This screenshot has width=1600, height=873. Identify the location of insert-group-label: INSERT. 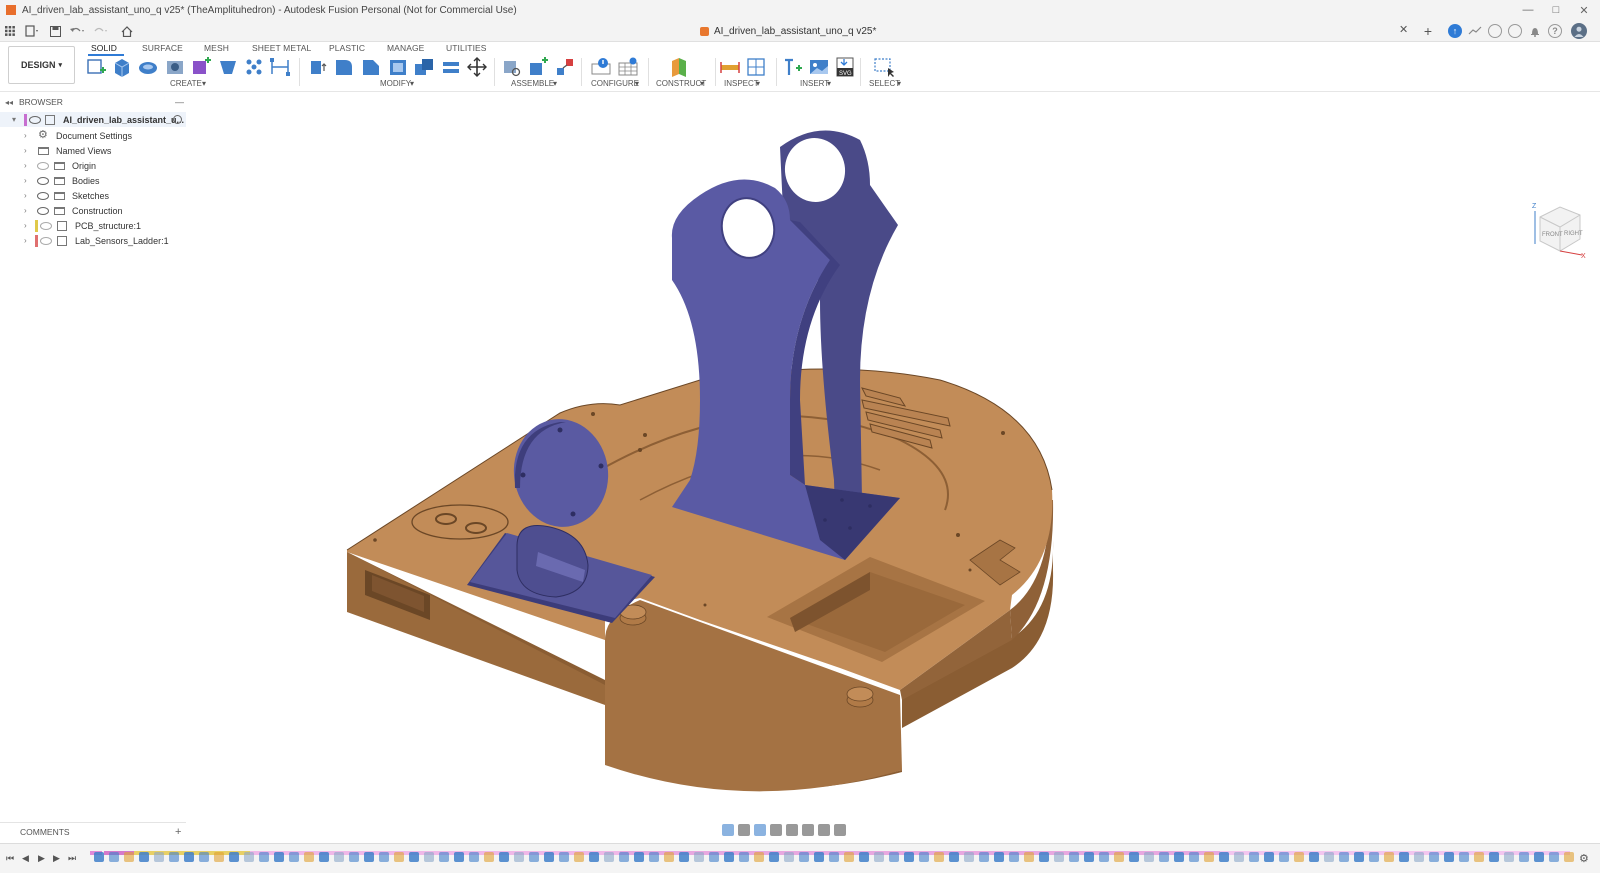
(814, 83).